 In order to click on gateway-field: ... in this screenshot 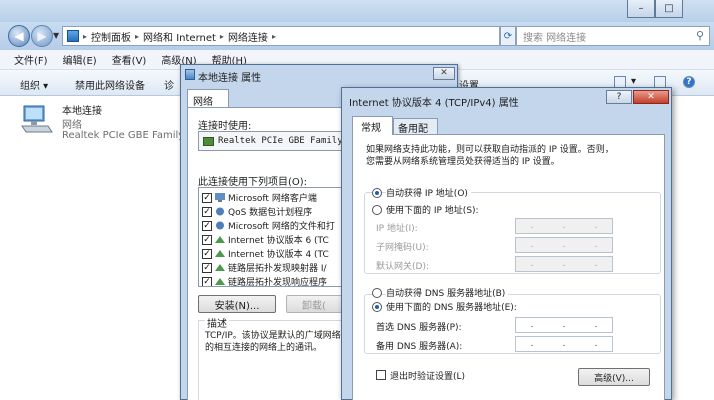, I will do `click(564, 264)`.